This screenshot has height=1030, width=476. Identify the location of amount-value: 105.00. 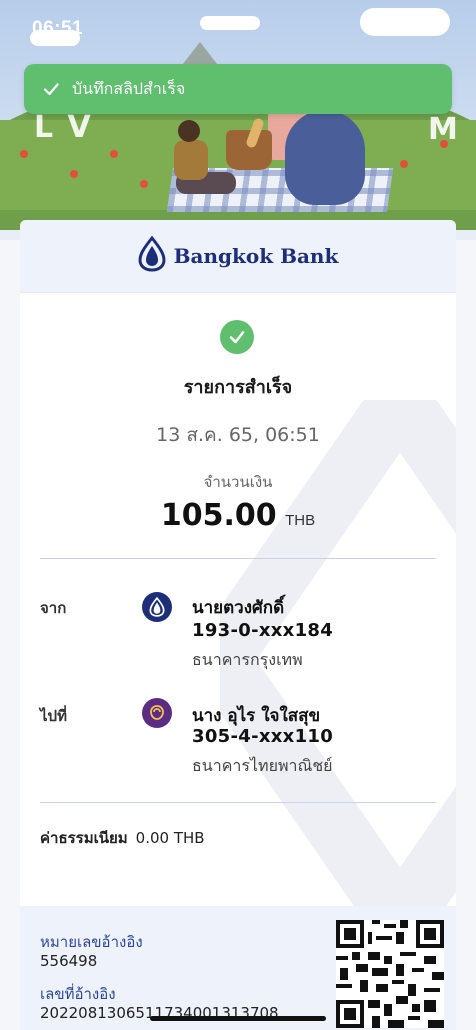
(218, 515).